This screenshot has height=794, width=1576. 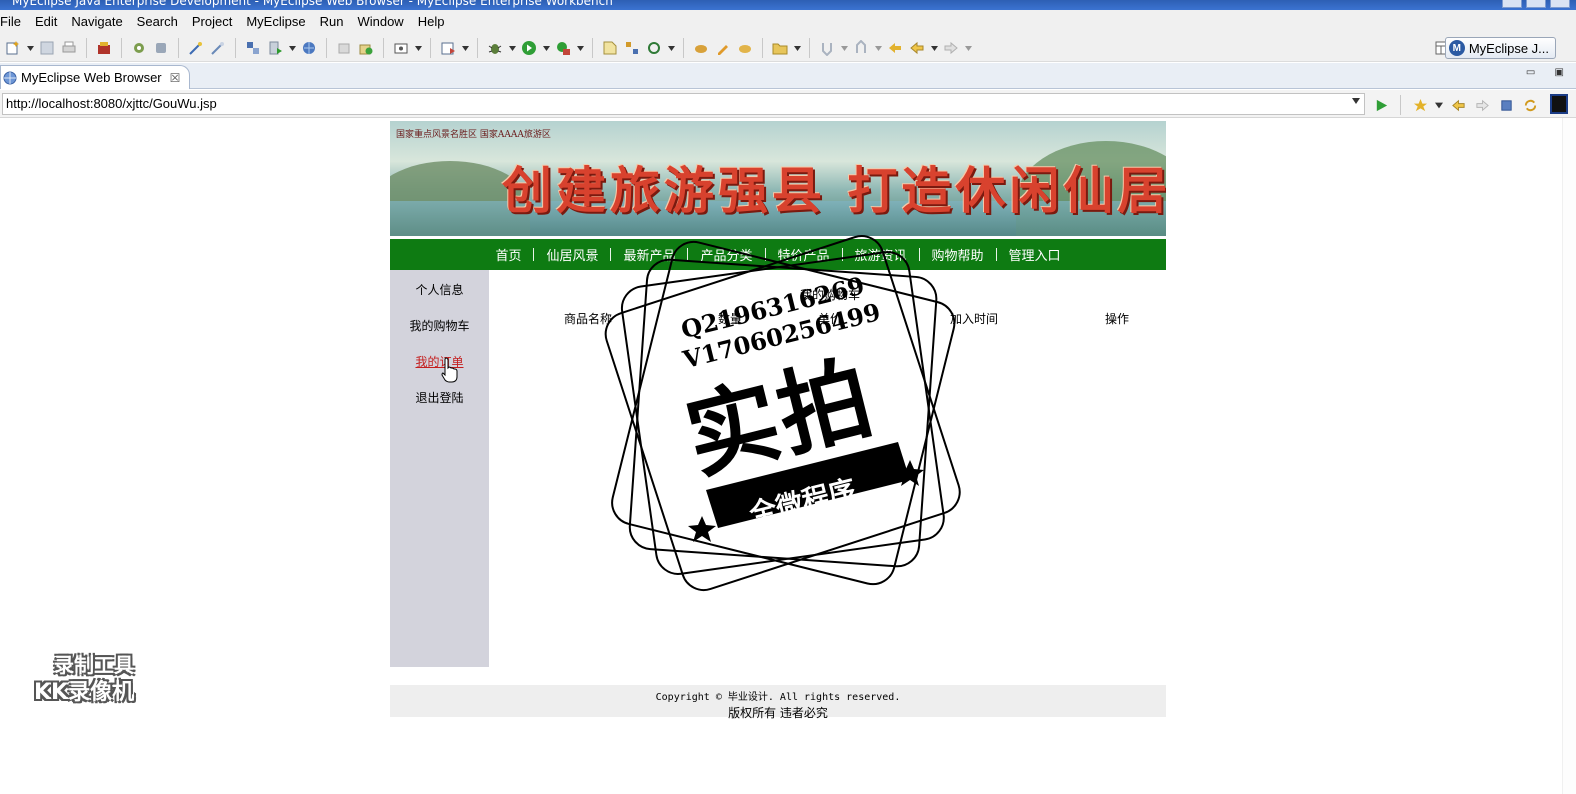 I want to click on sidebar-item-logout: 退出登陆, so click(x=439, y=397).